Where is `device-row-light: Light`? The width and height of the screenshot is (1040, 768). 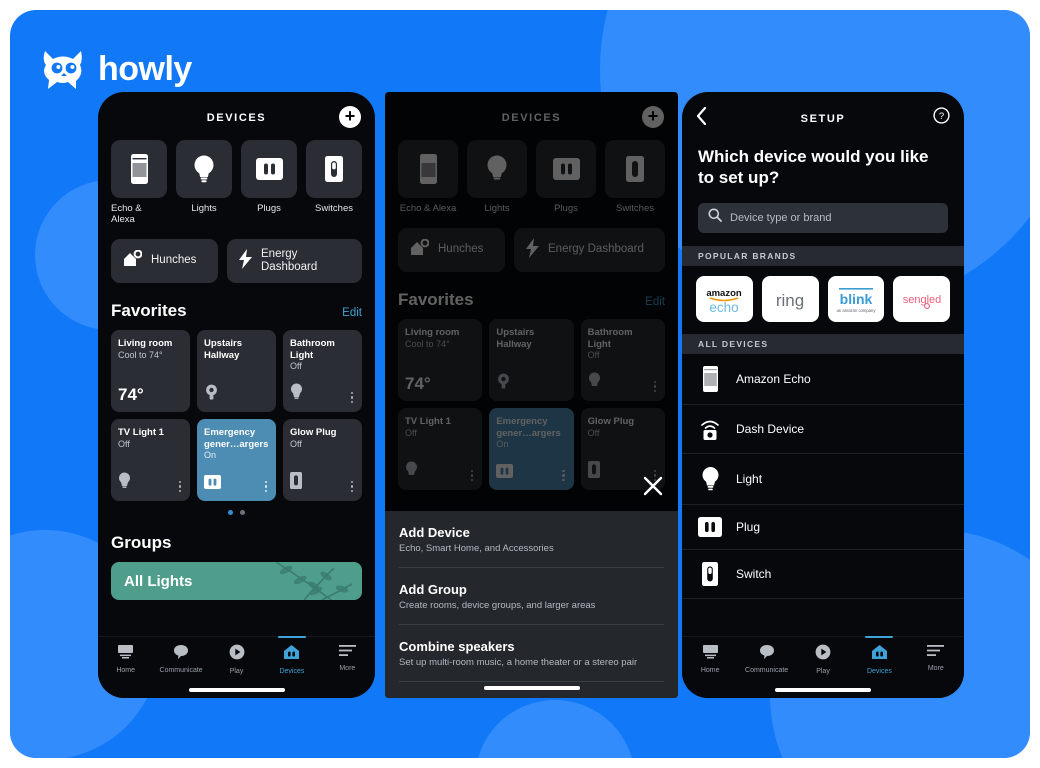 device-row-light: Light is located at coordinates (823, 479).